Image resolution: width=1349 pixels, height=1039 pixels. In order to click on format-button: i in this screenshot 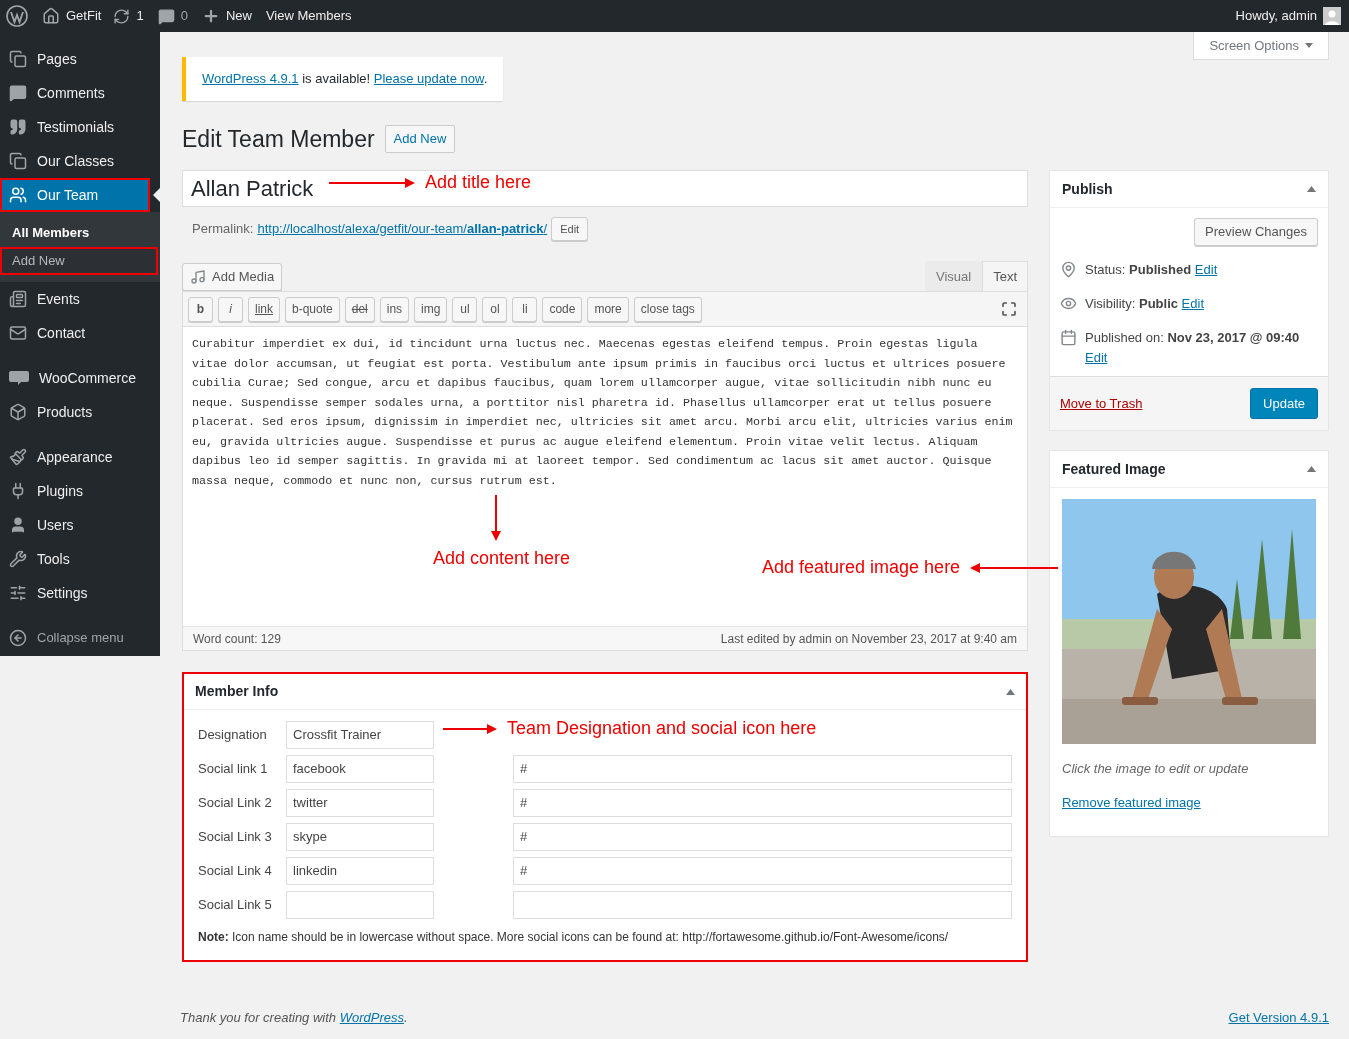, I will do `click(230, 309)`.